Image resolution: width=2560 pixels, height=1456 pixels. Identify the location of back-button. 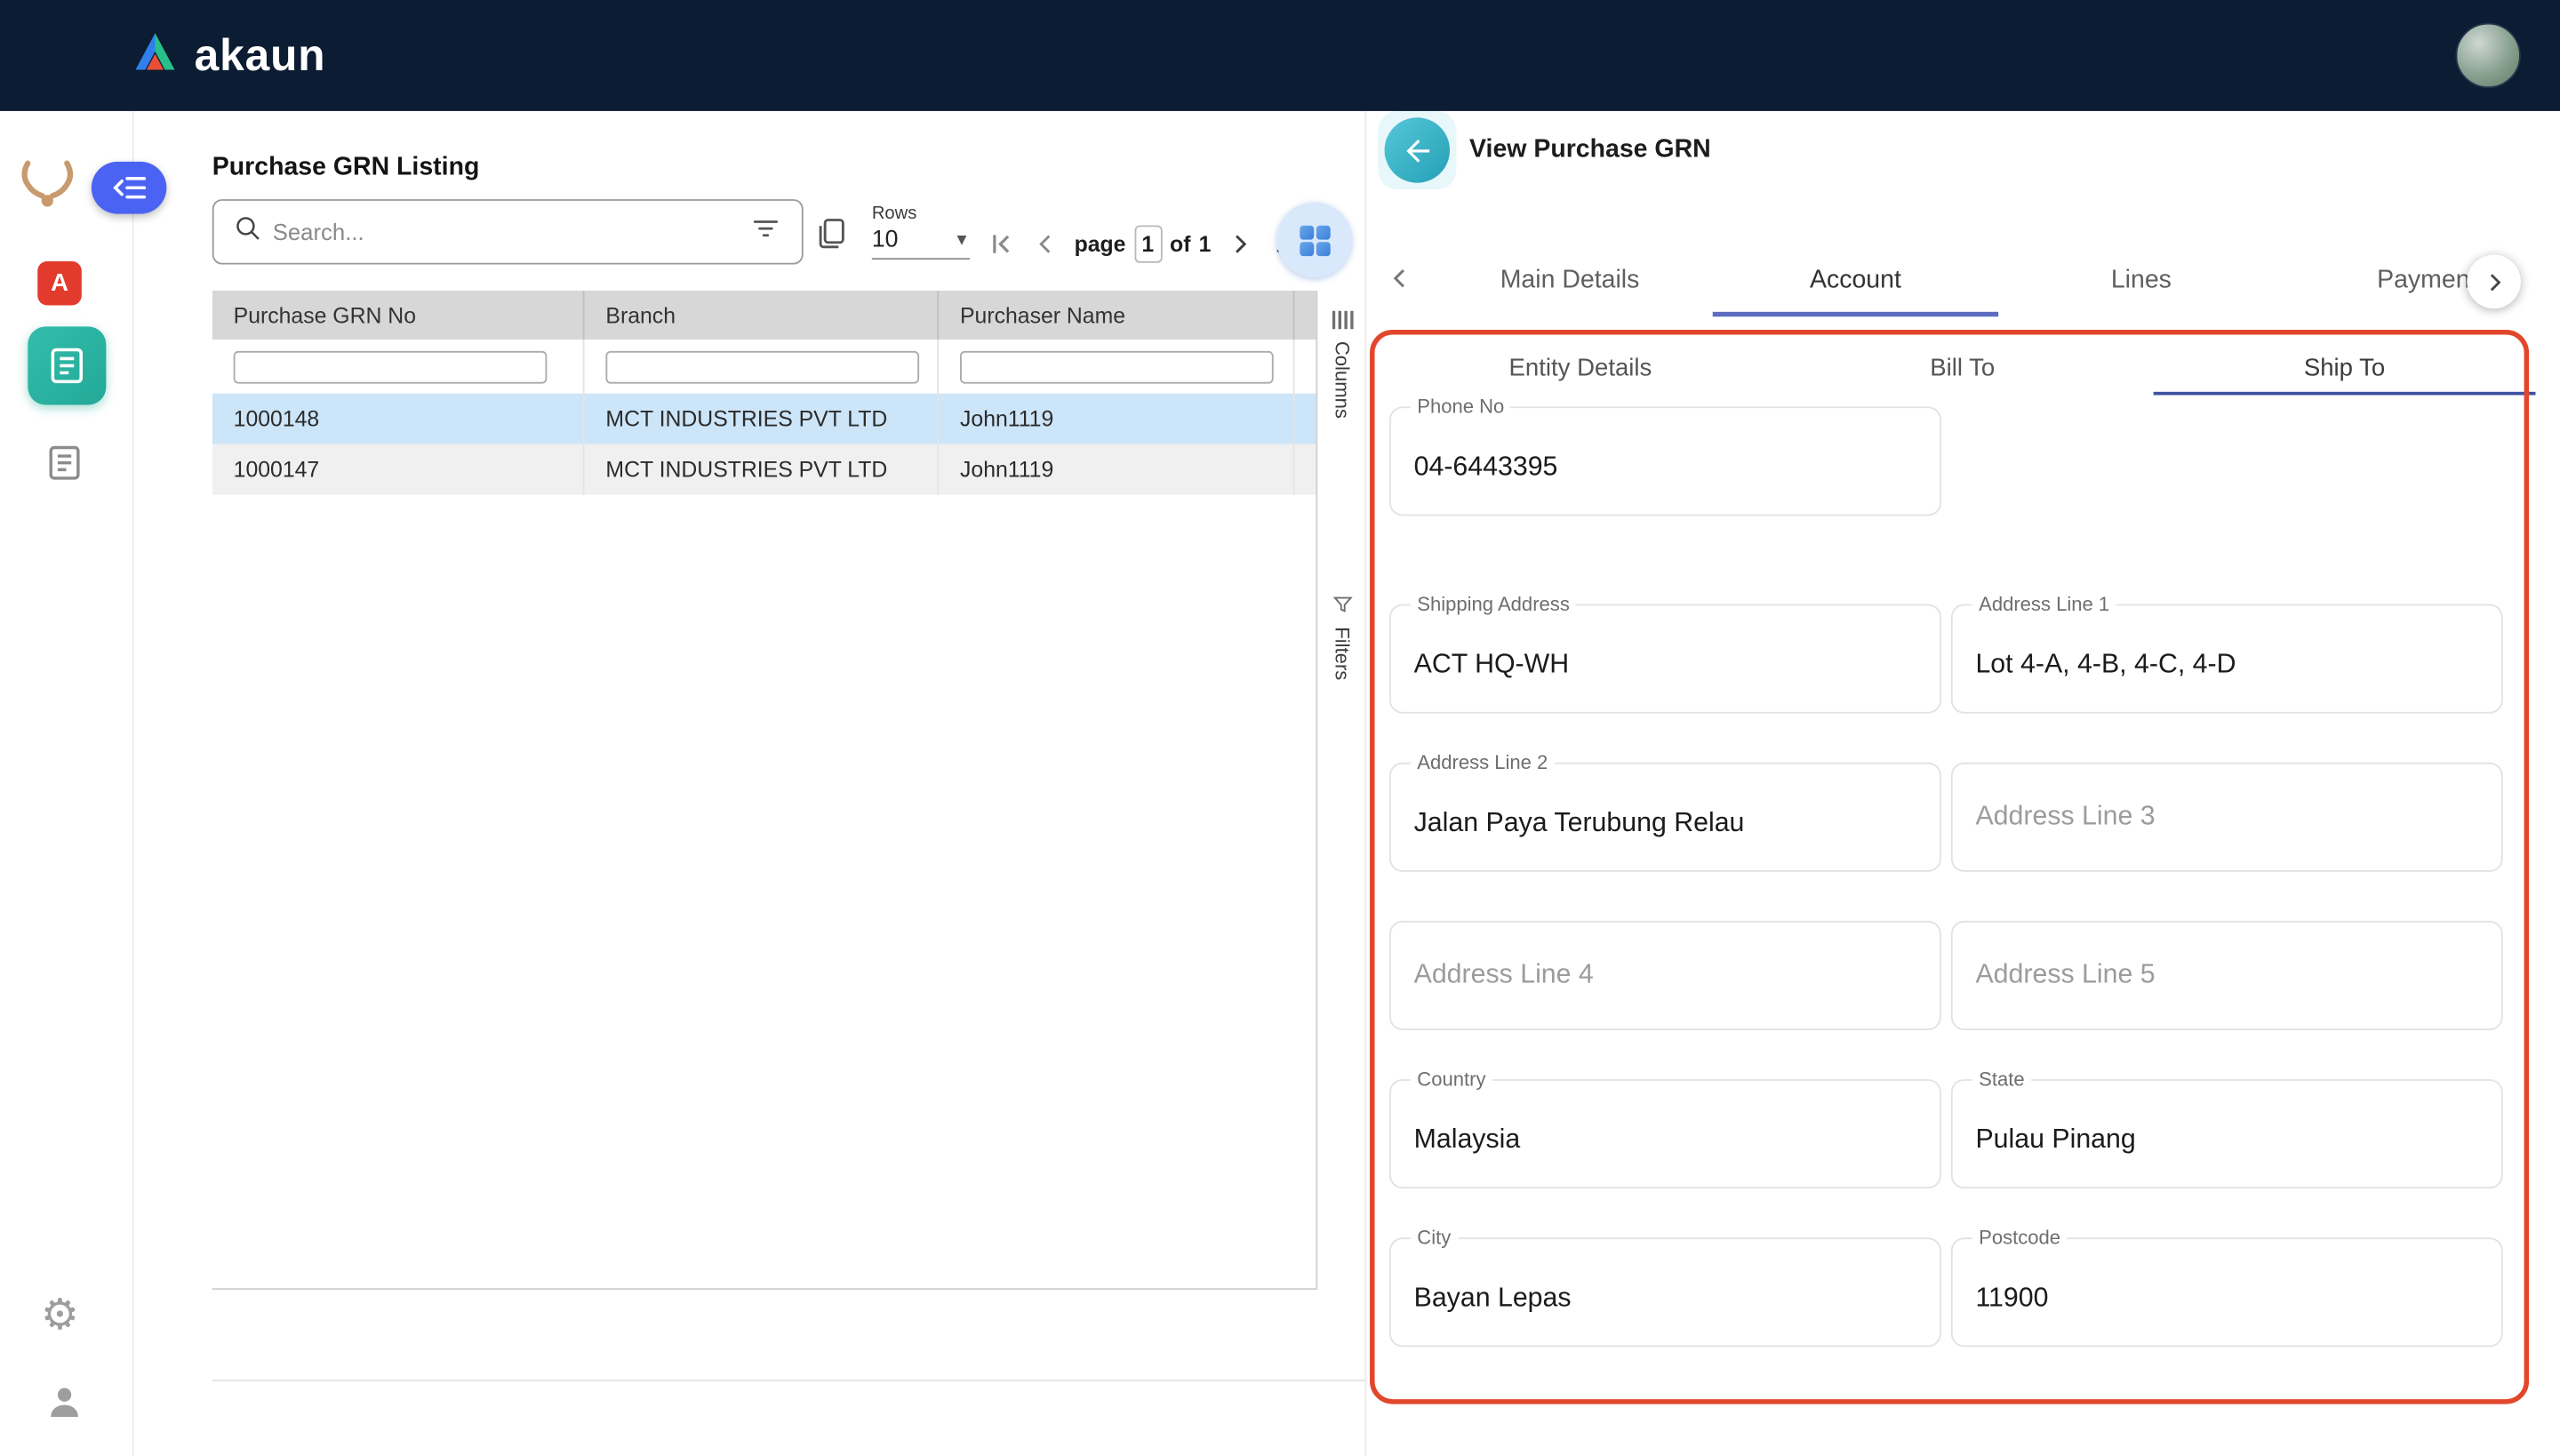
(1417, 150).